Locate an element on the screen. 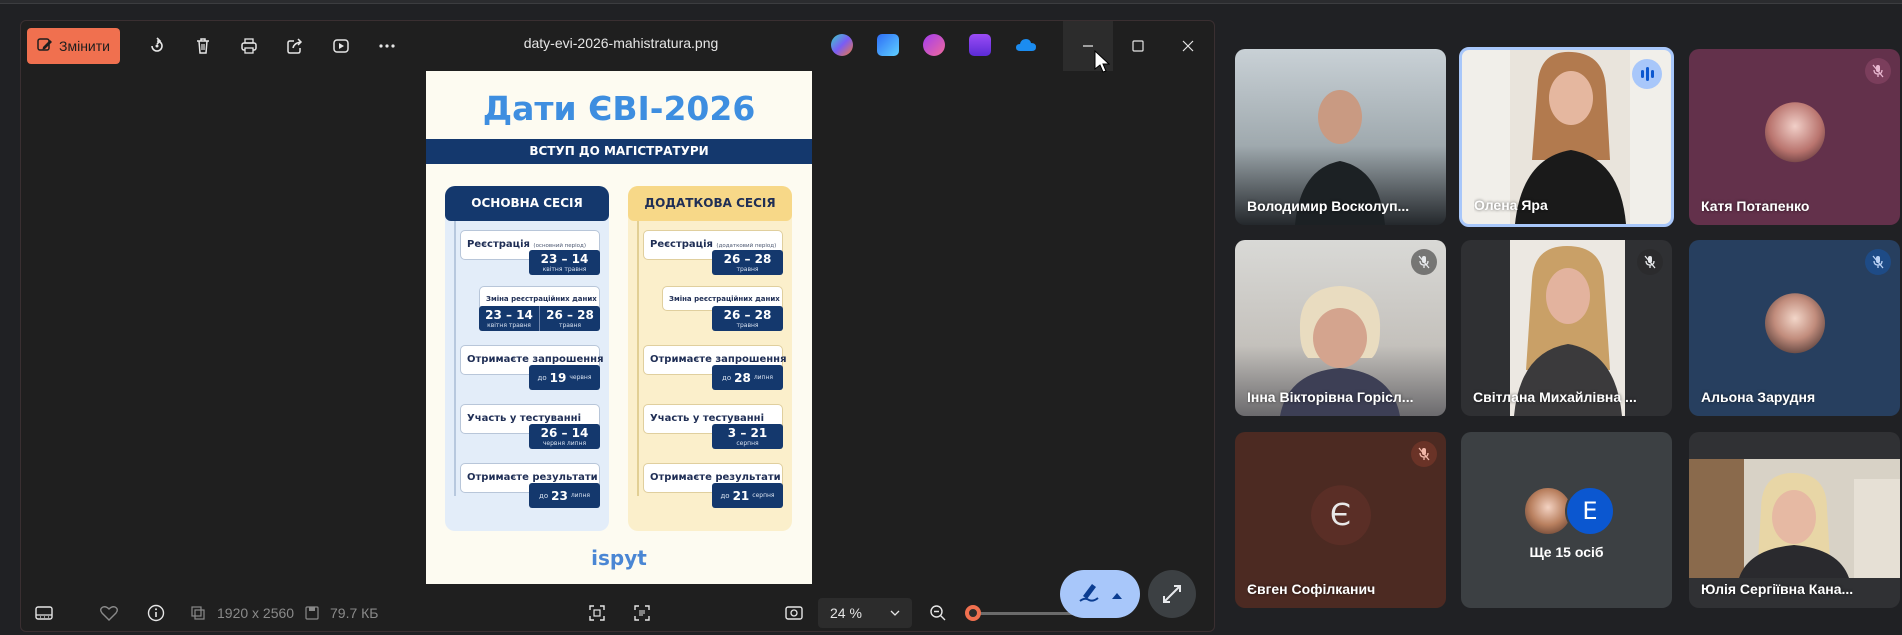 The height and width of the screenshot is (635, 1902). more-participants-tile: E Ще 15 осіб is located at coordinates (1566, 520).